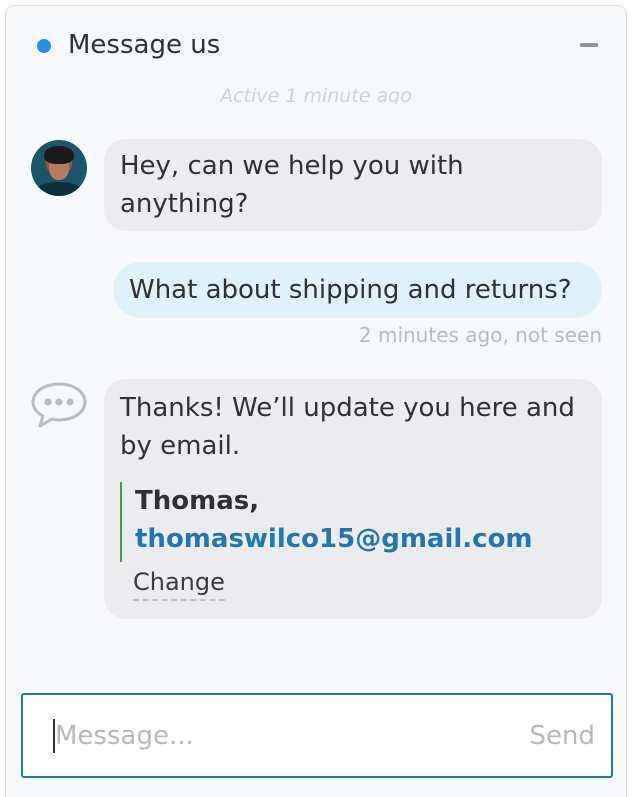  Describe the element at coordinates (59, 168) in the screenshot. I see `agent-avatar` at that location.